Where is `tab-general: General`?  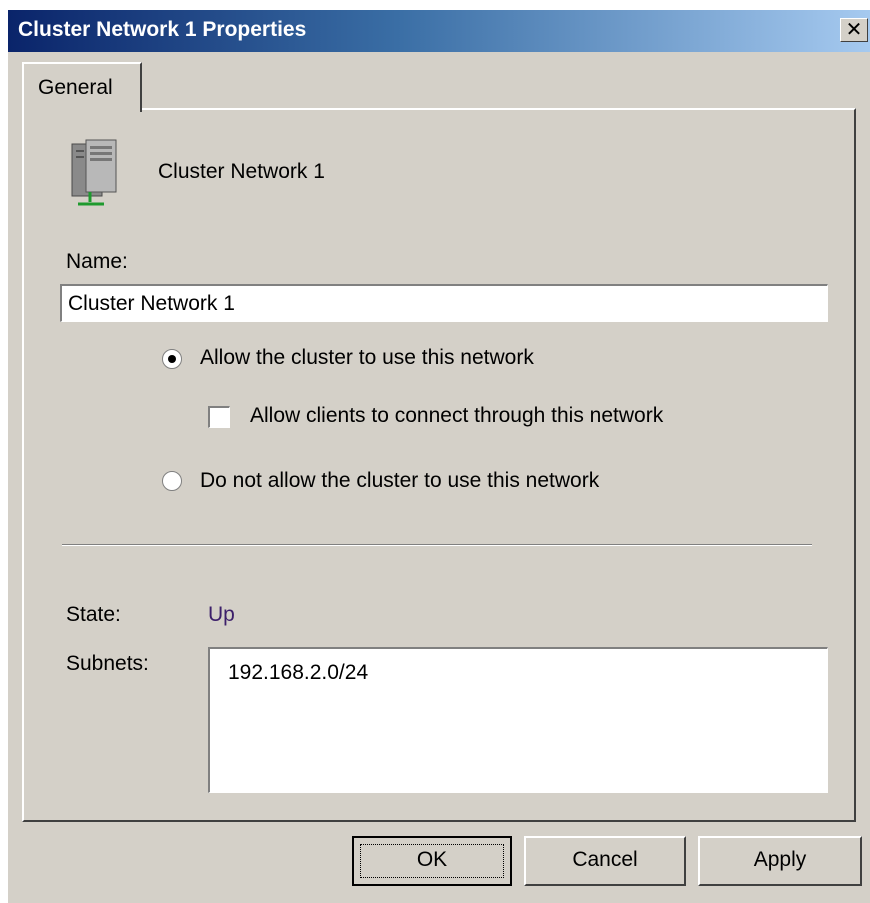
tab-general: General is located at coordinates (82, 87).